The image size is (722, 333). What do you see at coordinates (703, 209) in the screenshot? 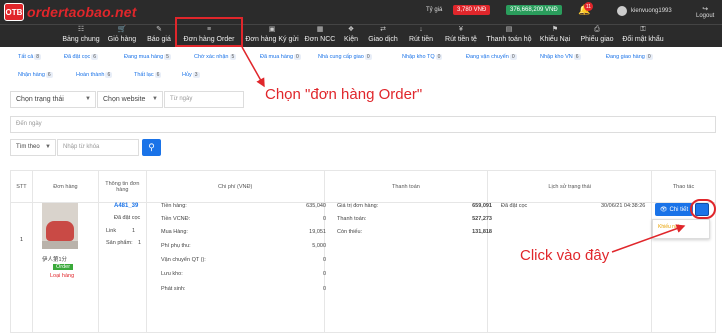
I see `highlight-circle` at bounding box center [703, 209].